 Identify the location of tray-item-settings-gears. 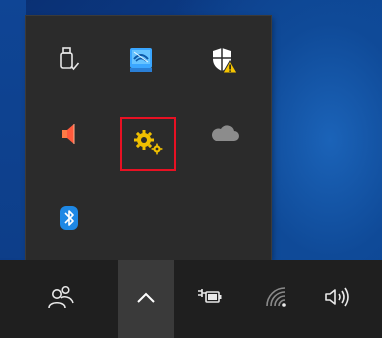
(148, 144).